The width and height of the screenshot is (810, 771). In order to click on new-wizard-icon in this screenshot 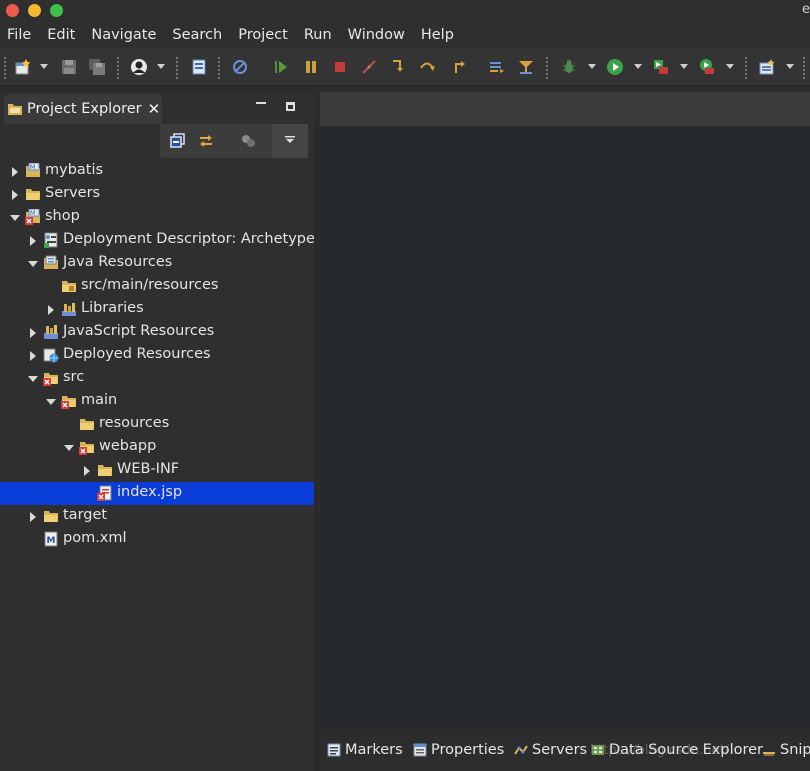, I will do `click(23, 67)`.